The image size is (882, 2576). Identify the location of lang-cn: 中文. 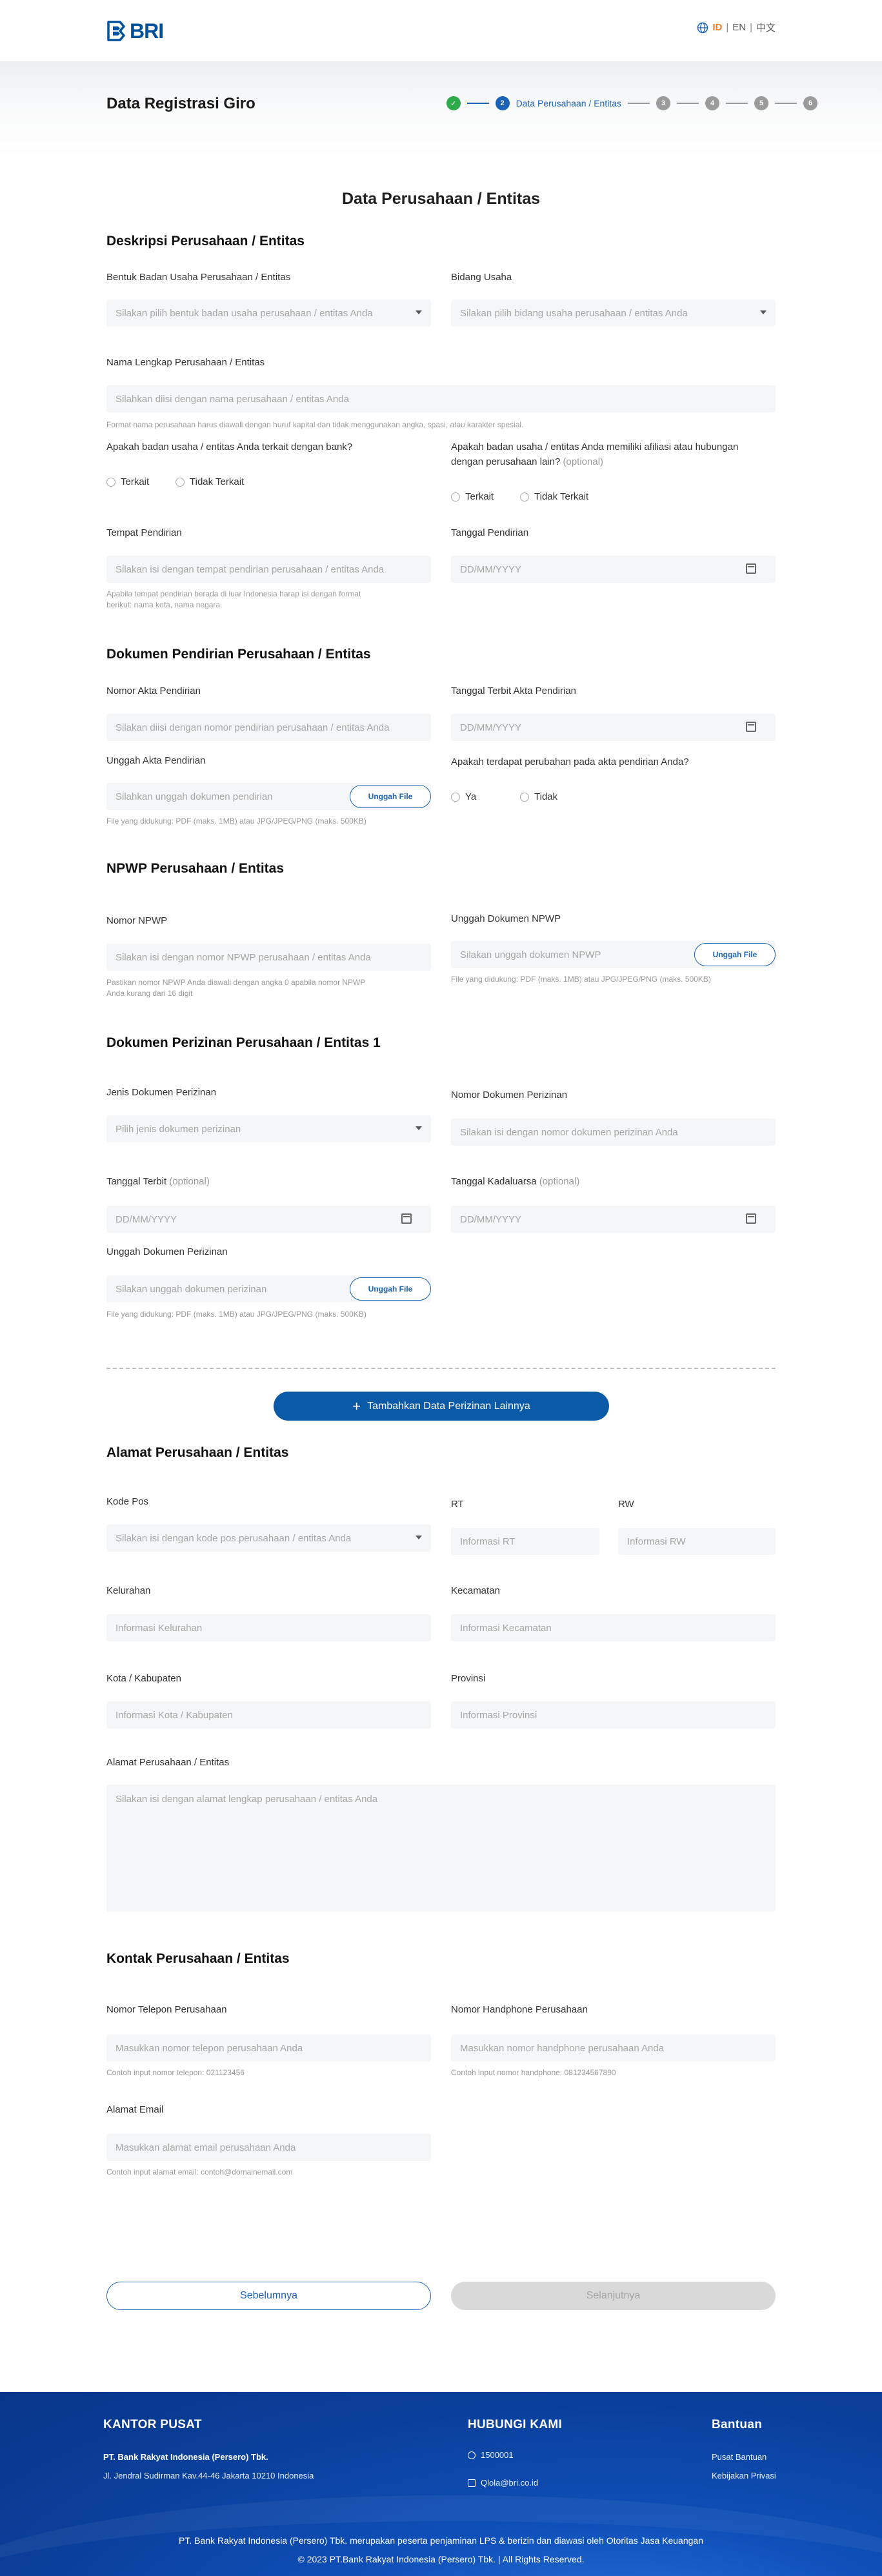
(766, 27).